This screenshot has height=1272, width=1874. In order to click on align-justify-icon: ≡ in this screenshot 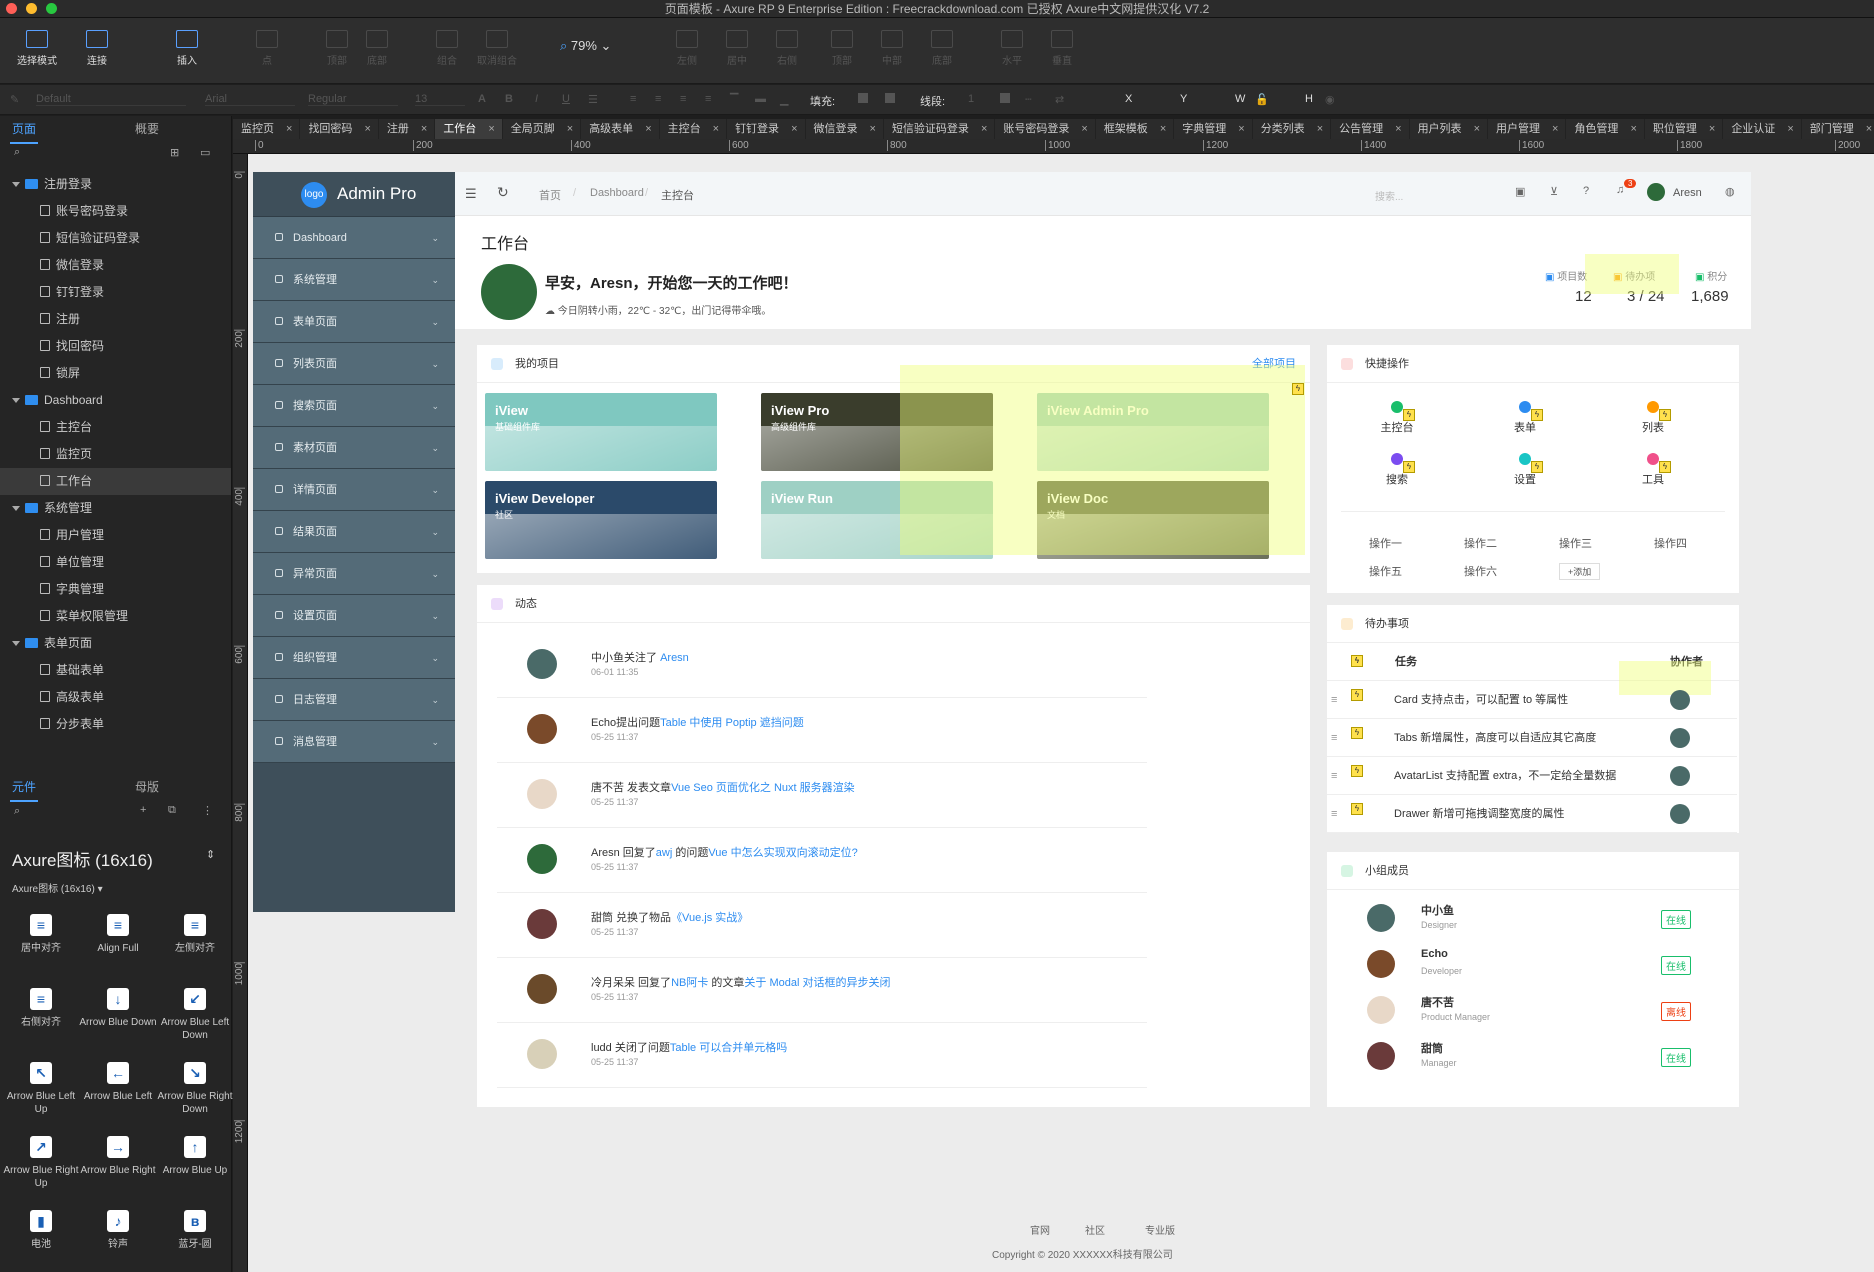, I will do `click(708, 99)`.